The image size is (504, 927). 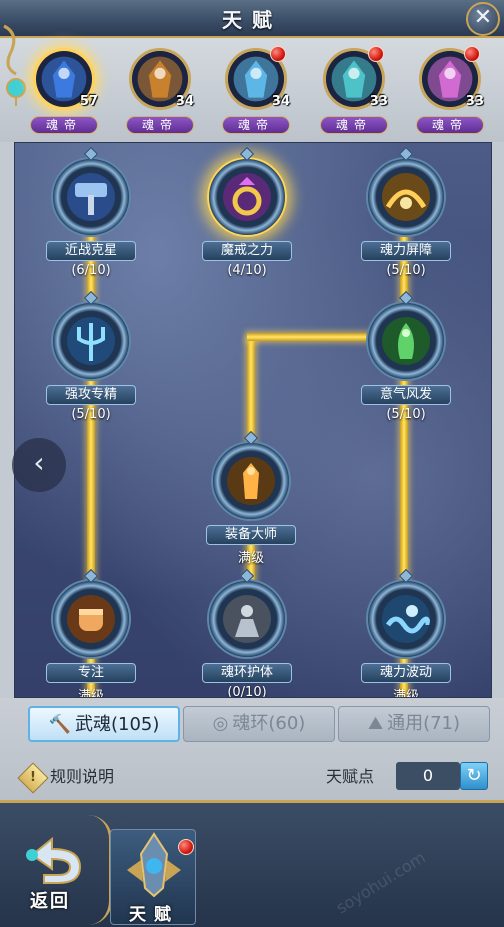 What do you see at coordinates (91, 251) in the screenshot?
I see `talent-node-label: 近战克星` at bounding box center [91, 251].